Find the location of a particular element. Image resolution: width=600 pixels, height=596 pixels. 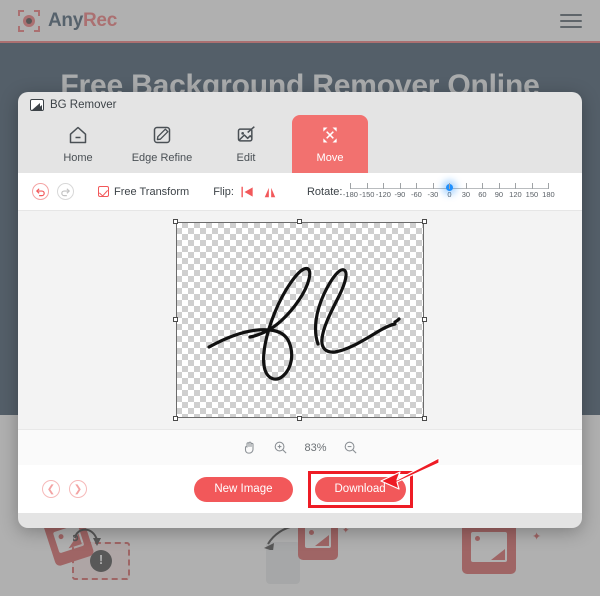

slider-tick-label: -90 is located at coordinates (400, 194).